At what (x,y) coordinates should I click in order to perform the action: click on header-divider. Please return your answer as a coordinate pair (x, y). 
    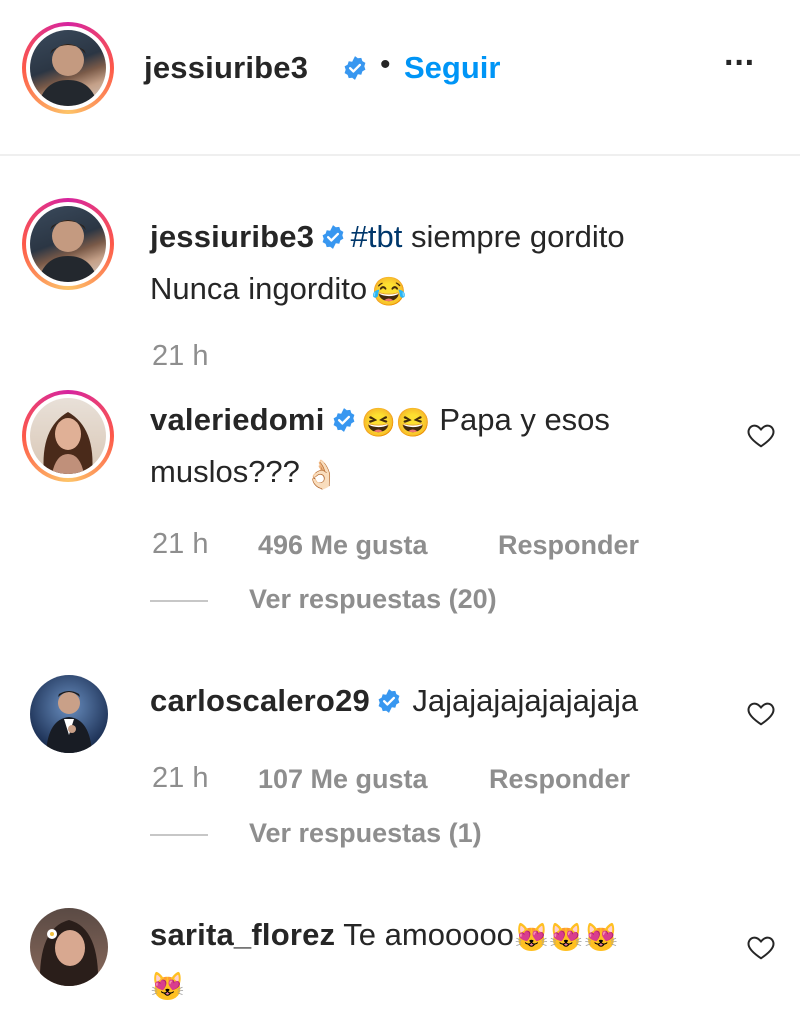
    Looking at the image, I should click on (400, 155).